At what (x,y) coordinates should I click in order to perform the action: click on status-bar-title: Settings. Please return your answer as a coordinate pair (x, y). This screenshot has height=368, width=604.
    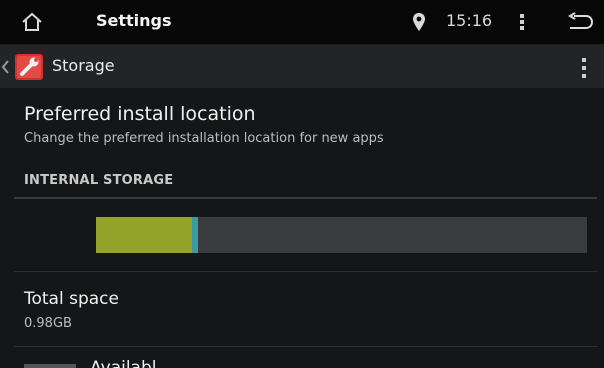
    Looking at the image, I should click on (134, 20).